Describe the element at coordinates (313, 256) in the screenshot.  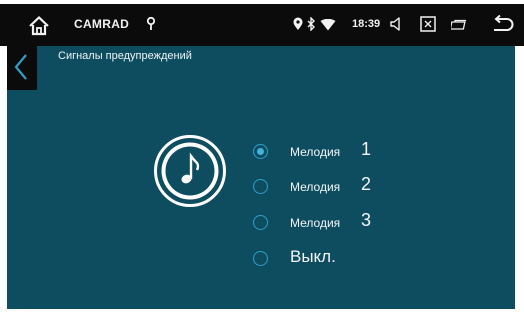
I see `option-label: Выкл.` at that location.